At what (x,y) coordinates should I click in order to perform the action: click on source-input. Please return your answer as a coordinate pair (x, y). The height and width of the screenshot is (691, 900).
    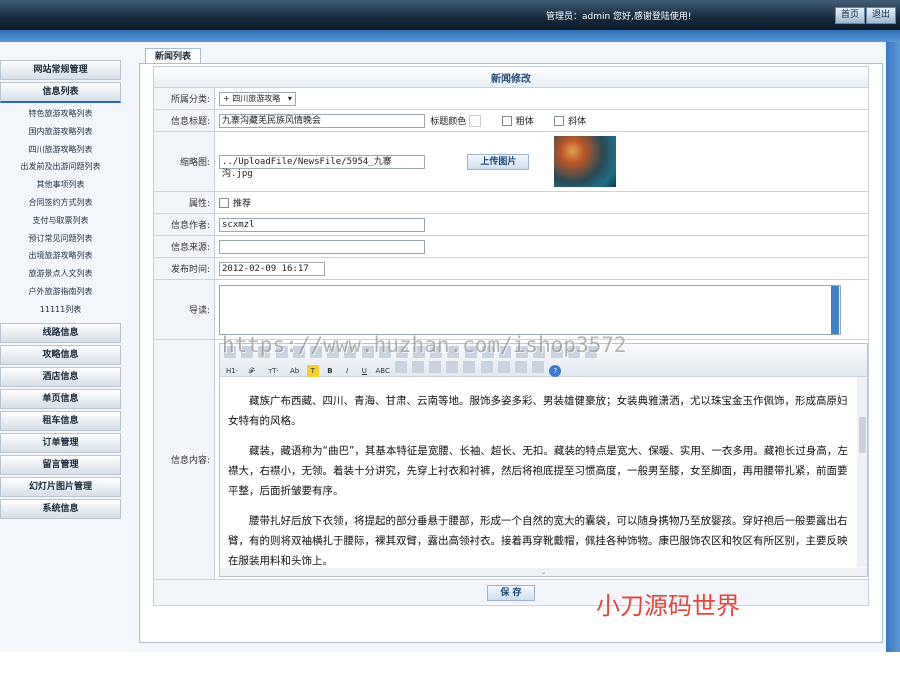
    Looking at the image, I should click on (322, 246).